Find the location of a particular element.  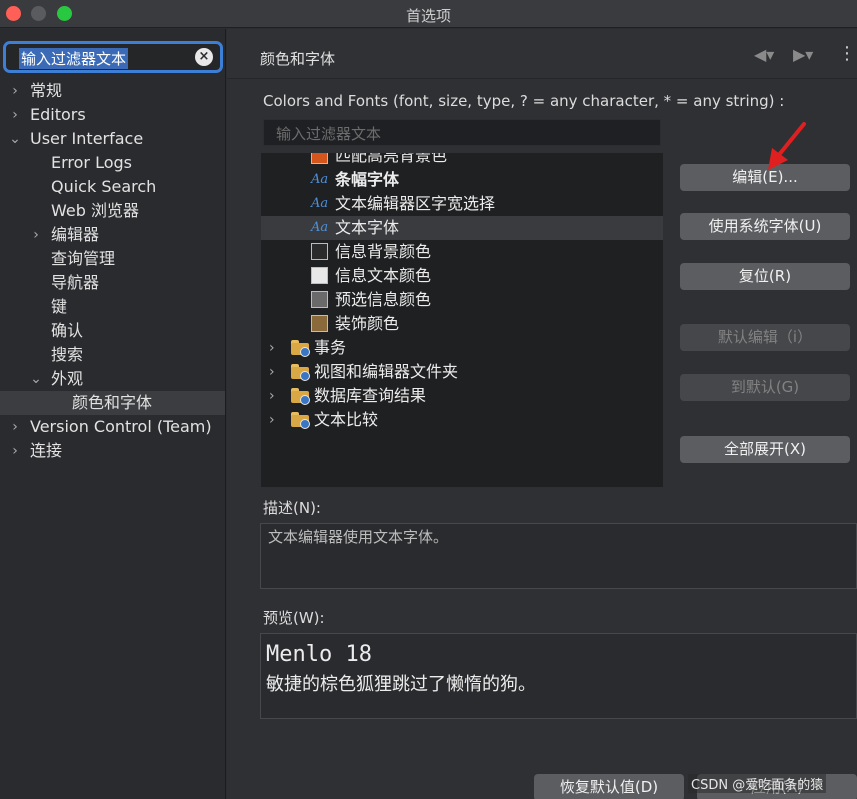

color-font-item: Aa 文本字体 is located at coordinates (462, 228).